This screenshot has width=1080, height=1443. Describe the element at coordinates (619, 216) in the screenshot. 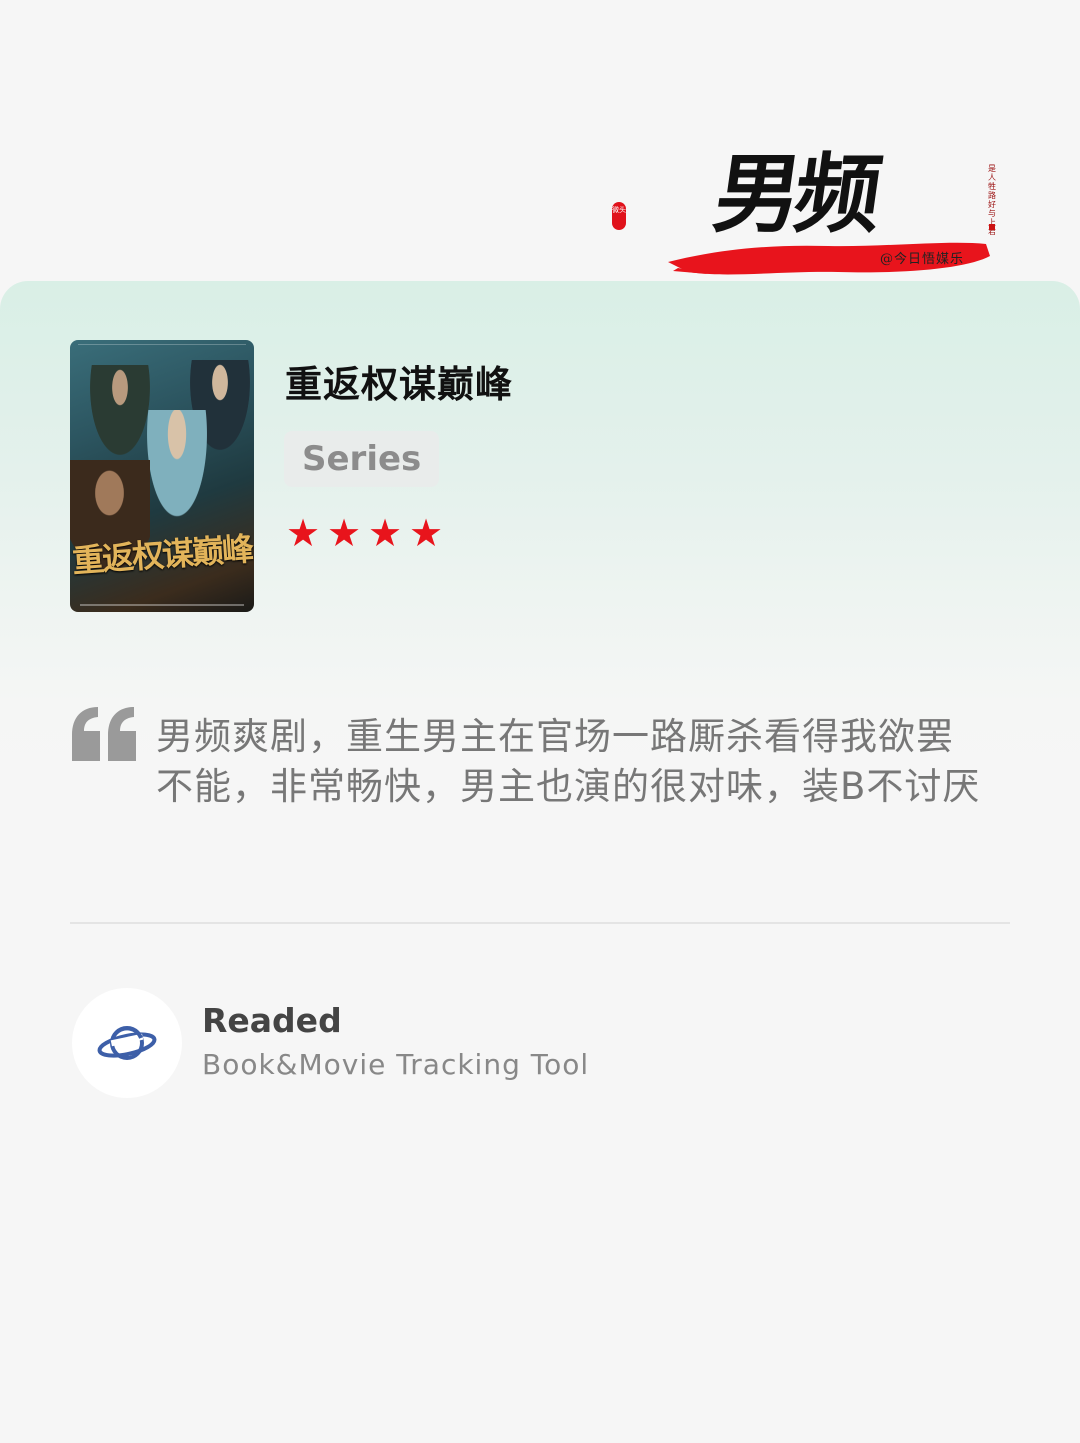

I see `red-seal: 微头` at that location.